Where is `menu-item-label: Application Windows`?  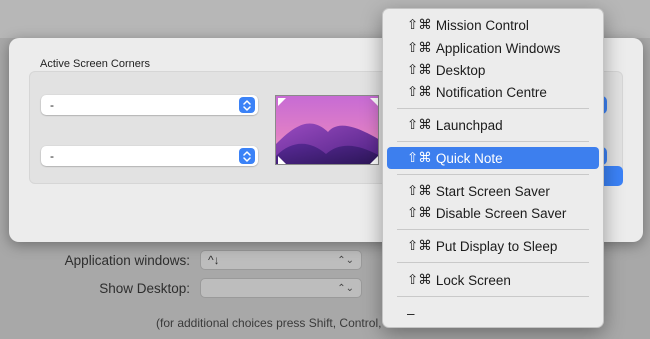
menu-item-label: Application Windows is located at coordinates (498, 48).